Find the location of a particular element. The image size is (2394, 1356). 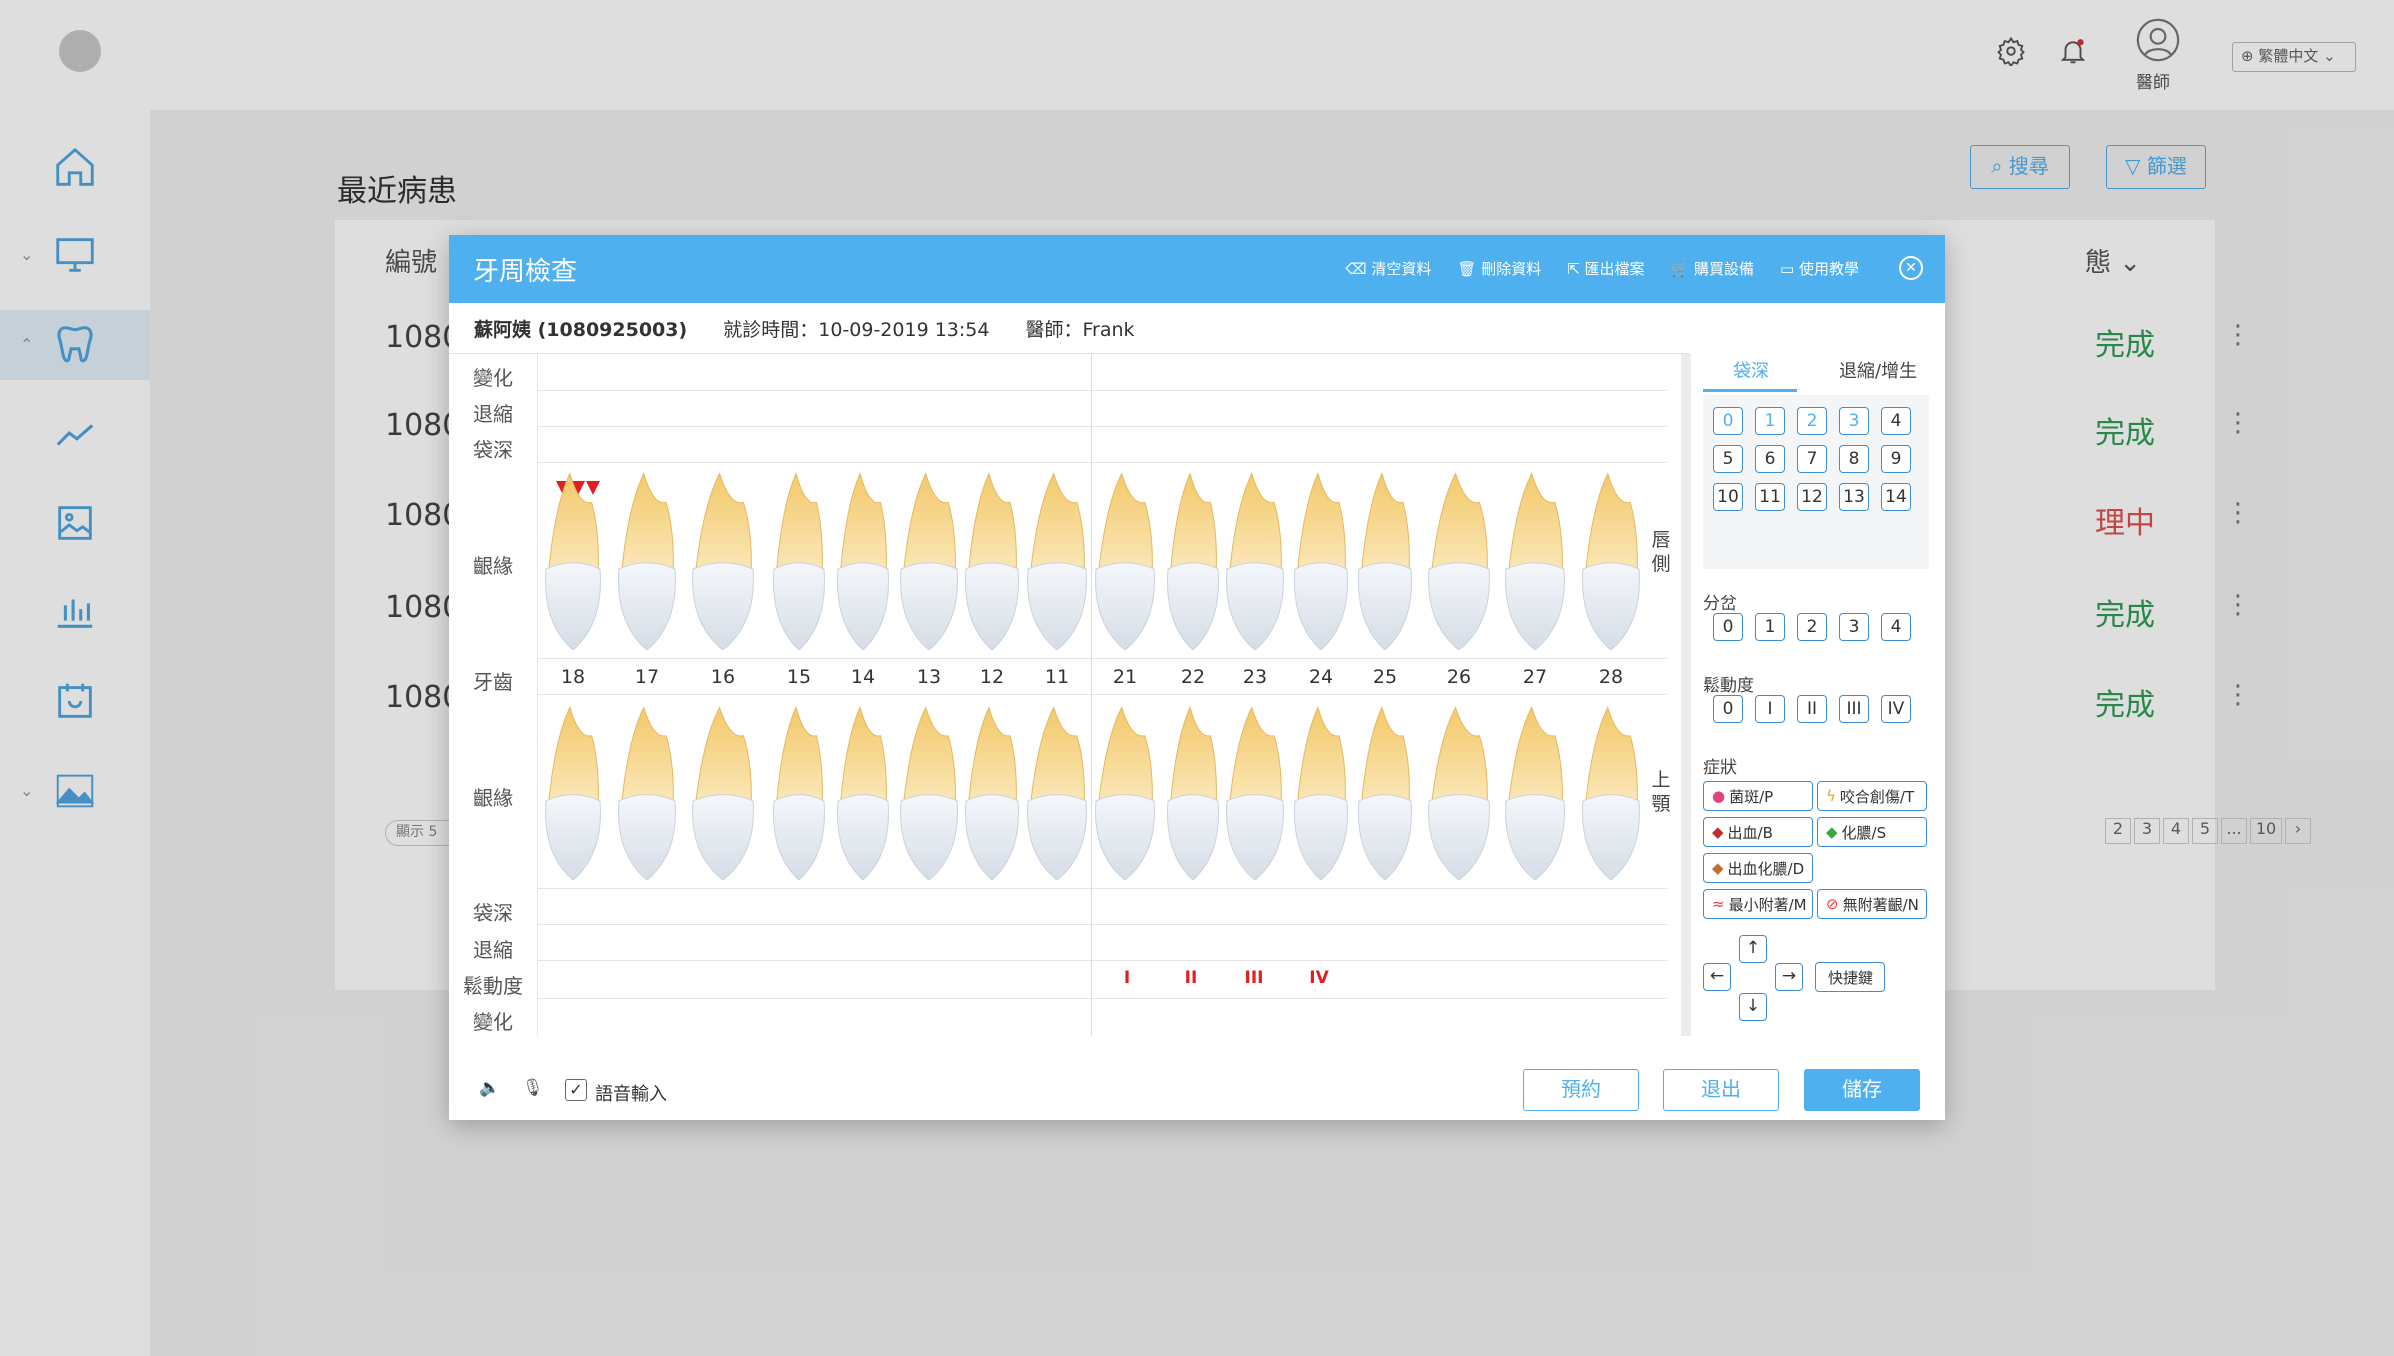

tooth-12-labial is located at coordinates (992, 560).